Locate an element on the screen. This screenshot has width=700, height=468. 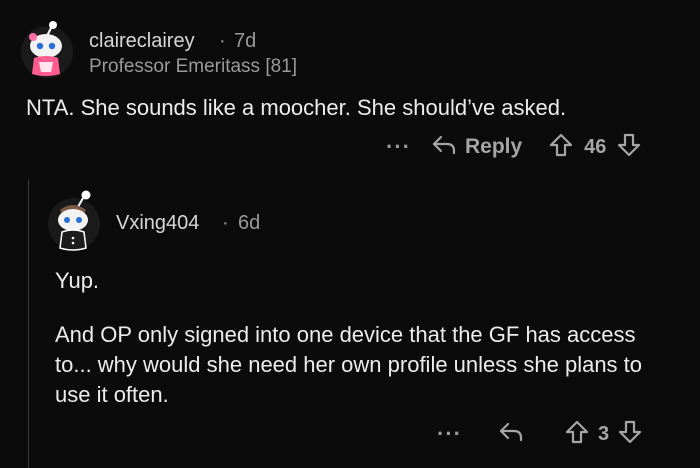
comment-actions: ··· Reply 46 is located at coordinates (514, 147).